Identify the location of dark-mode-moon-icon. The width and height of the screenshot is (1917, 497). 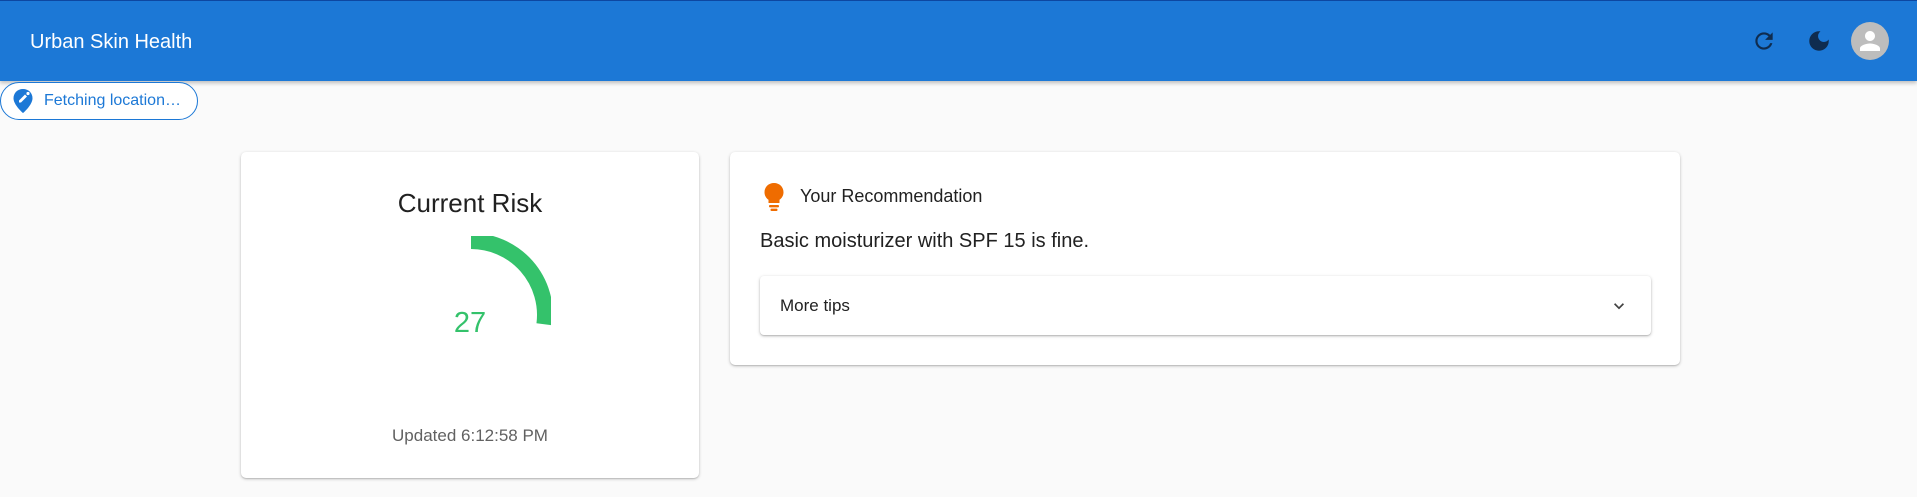
(1819, 41).